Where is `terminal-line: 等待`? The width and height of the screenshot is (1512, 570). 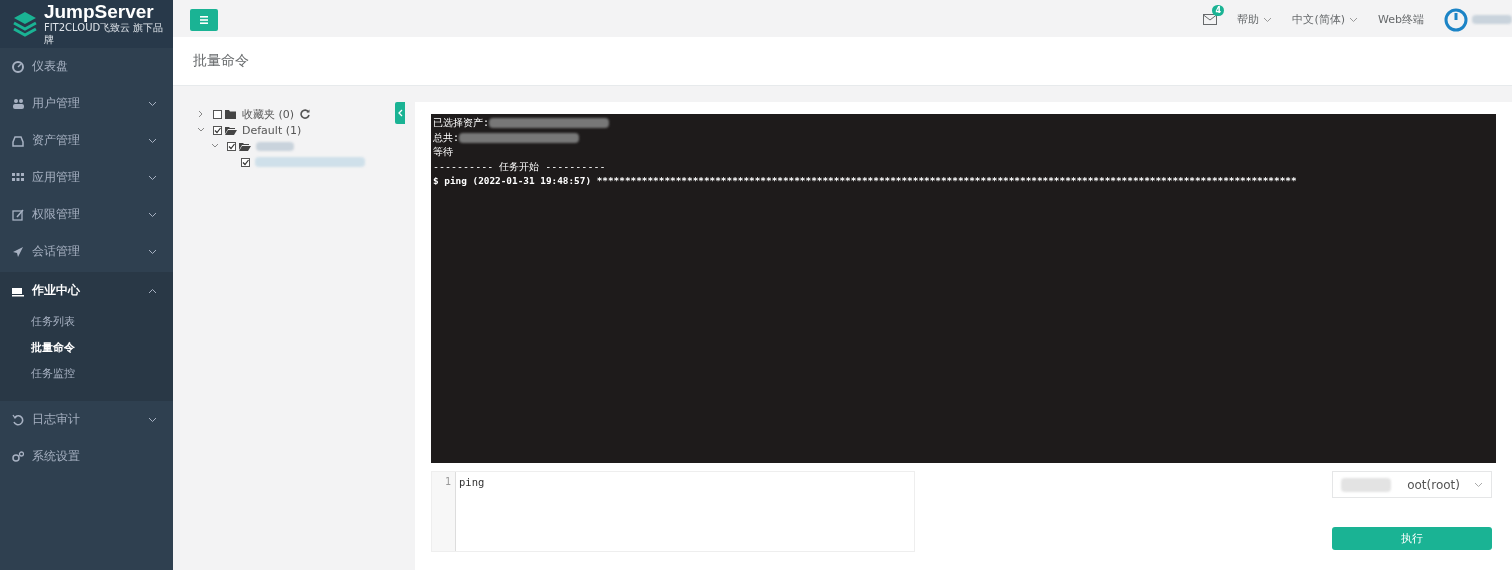 terminal-line: 等待 is located at coordinates (443, 152).